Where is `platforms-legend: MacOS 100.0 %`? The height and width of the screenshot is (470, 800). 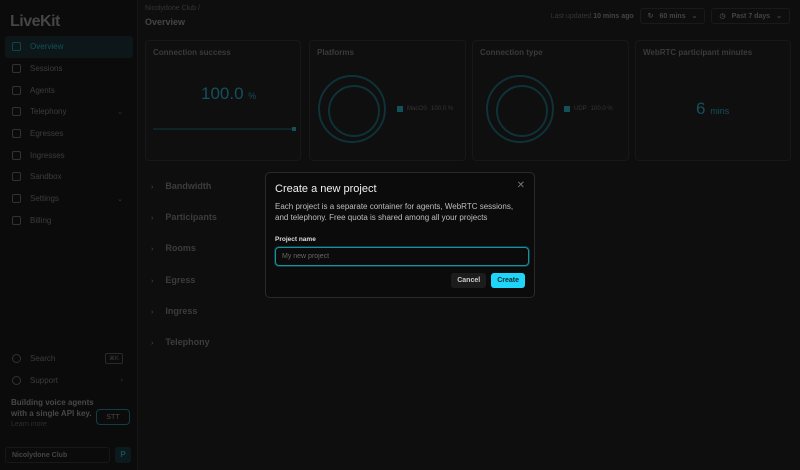
platforms-legend: MacOS 100.0 % is located at coordinates (425, 109).